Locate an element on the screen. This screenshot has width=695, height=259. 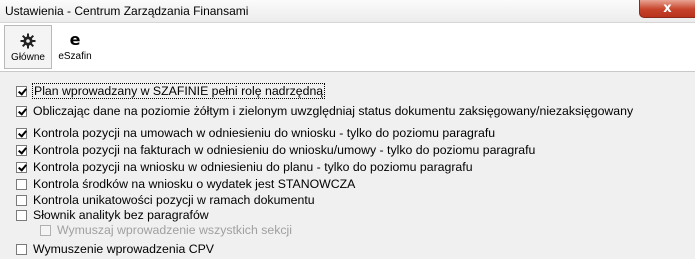
close-button: x is located at coordinates (667, 9).